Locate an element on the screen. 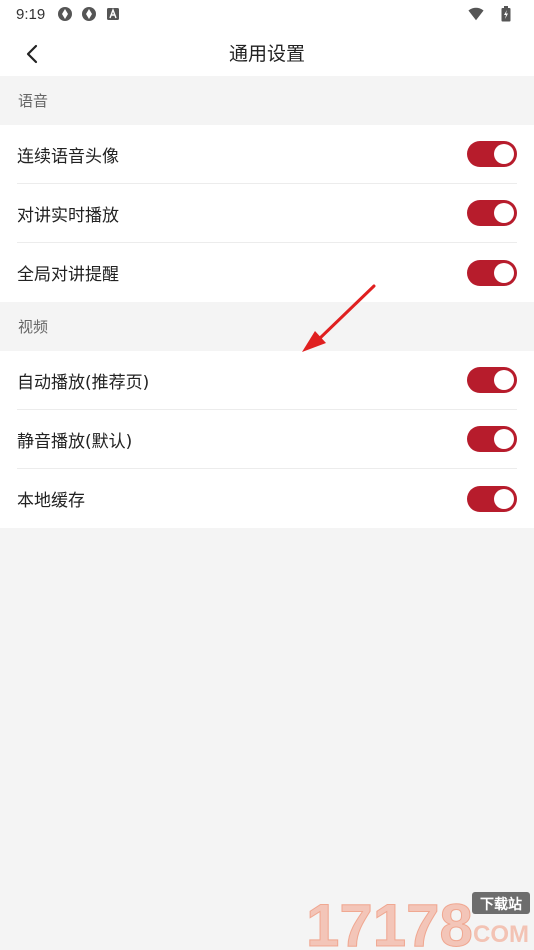 The height and width of the screenshot is (950, 534). setting-row-continuous-voice-avatar: 连续语音头像 is located at coordinates (267, 154).